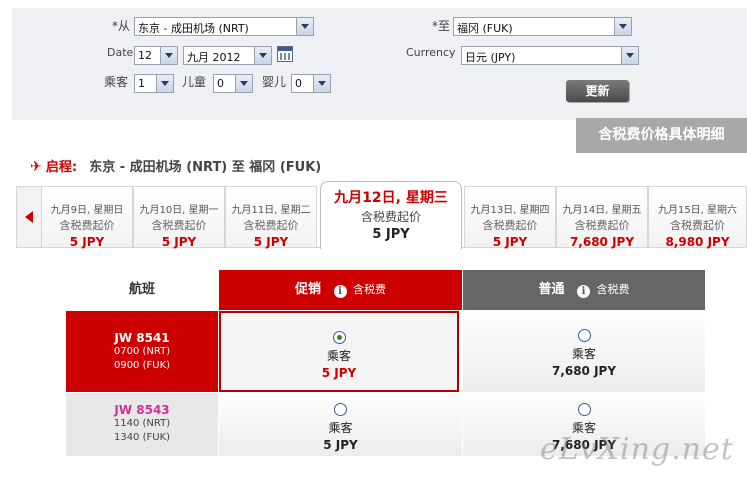 Image resolution: width=747 pixels, height=487 pixels. Describe the element at coordinates (142, 365) in the screenshot. I see `arrival-time: 0900 (FUK)` at that location.